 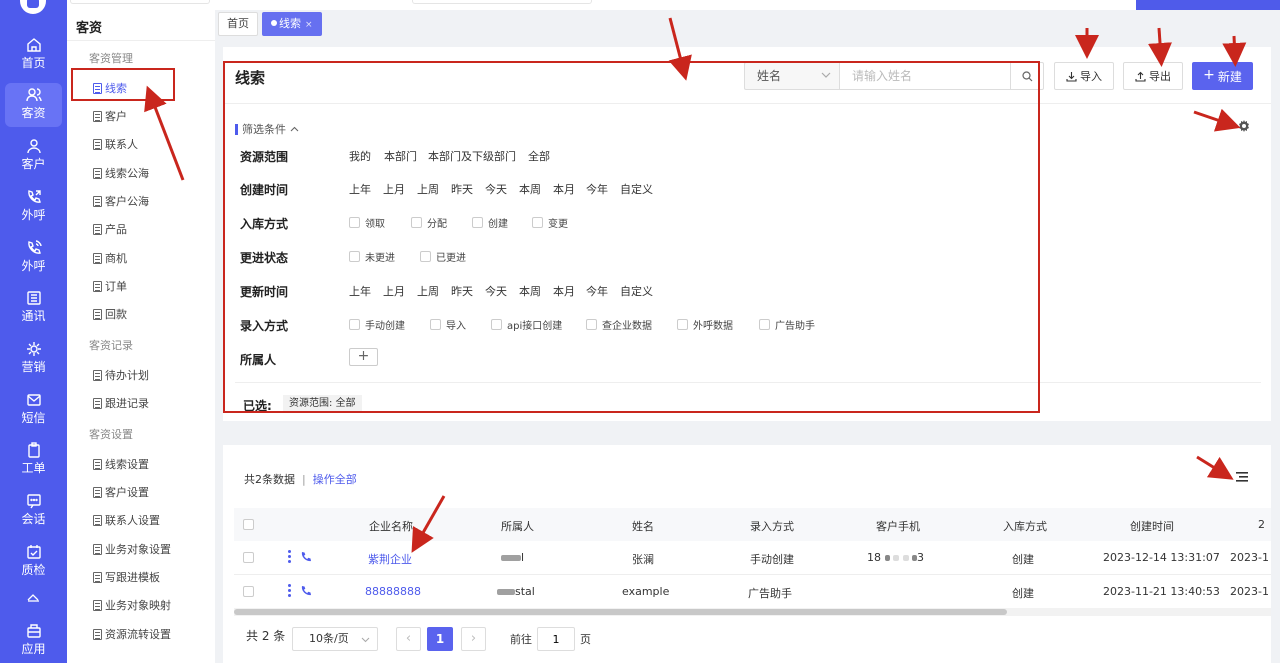 I want to click on column-header: 录入方式, so click(x=772, y=526).